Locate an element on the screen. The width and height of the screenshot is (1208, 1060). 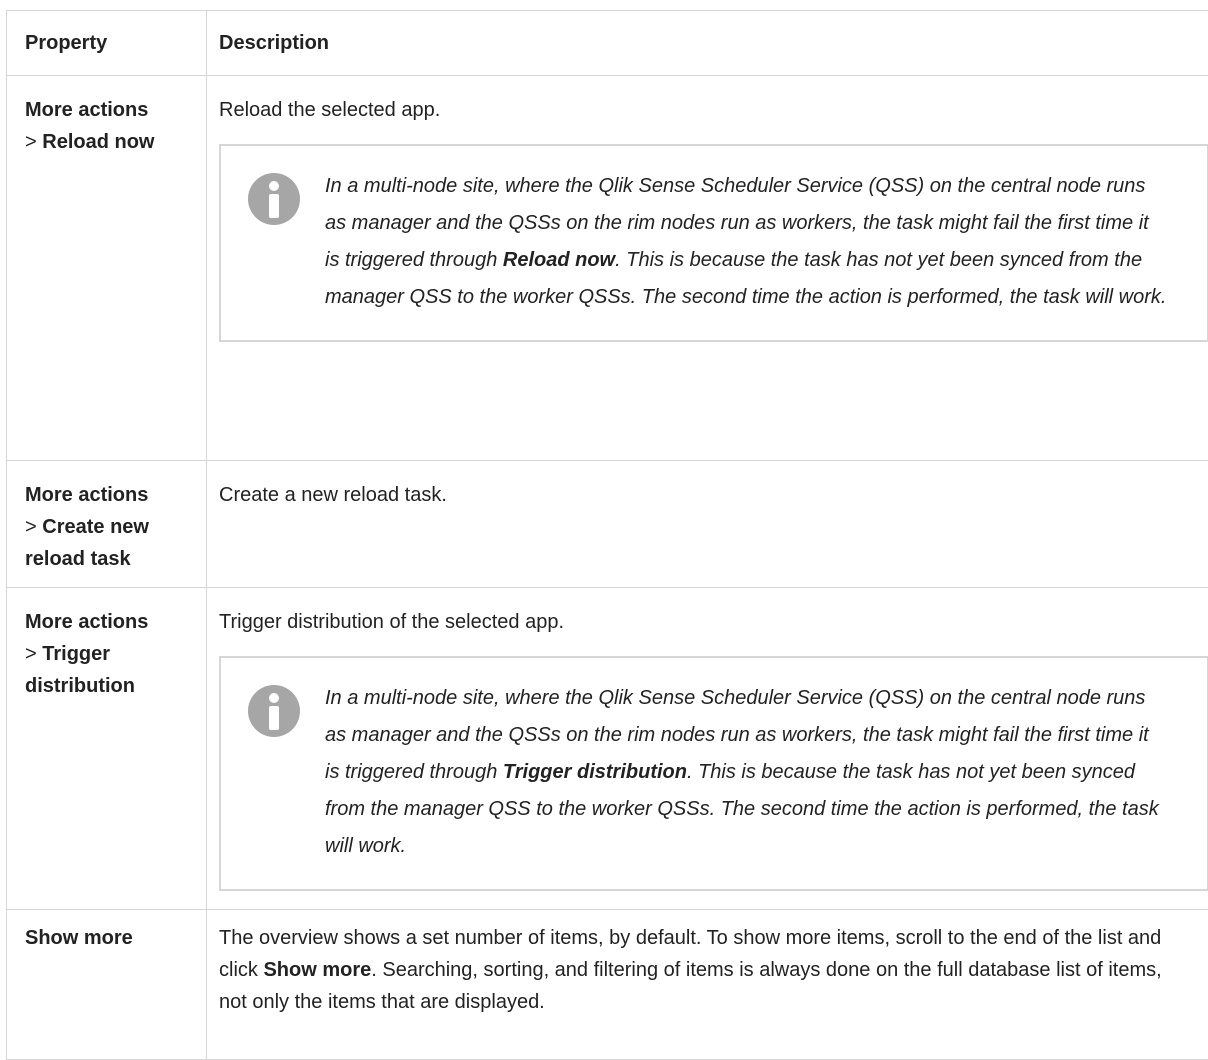
header-property-label: Property is located at coordinates (106, 43).